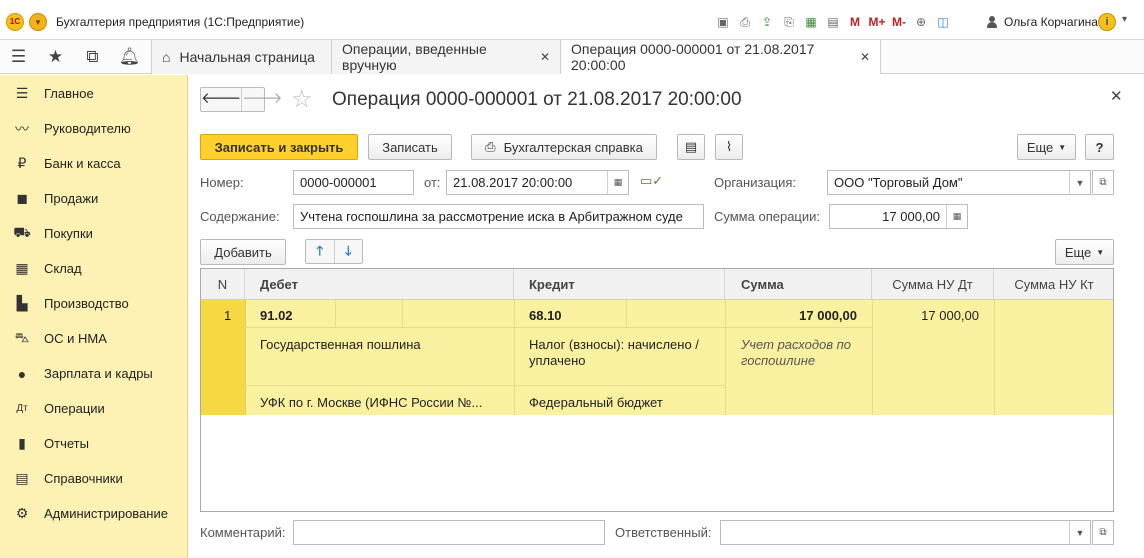  Describe the element at coordinates (279, 147) in the screenshot. I see `save-and-close-button: Записать и закрыть` at that location.